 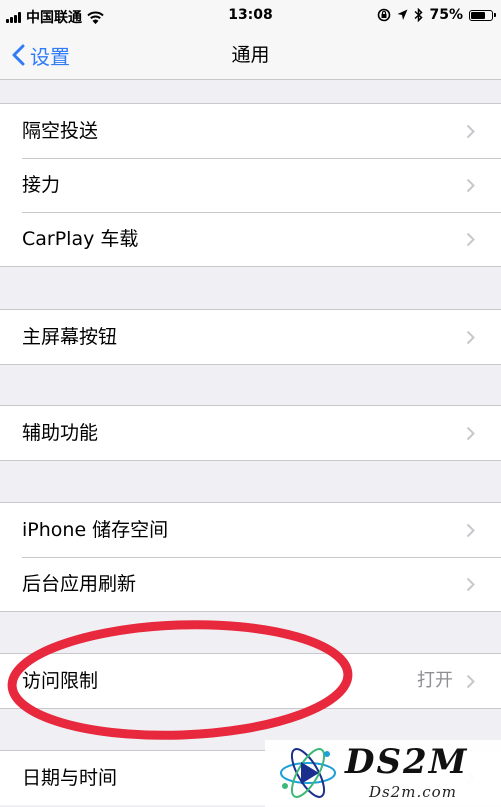 I want to click on status-bar: 中国联通 13:08 75%, so click(x=250, y=16).